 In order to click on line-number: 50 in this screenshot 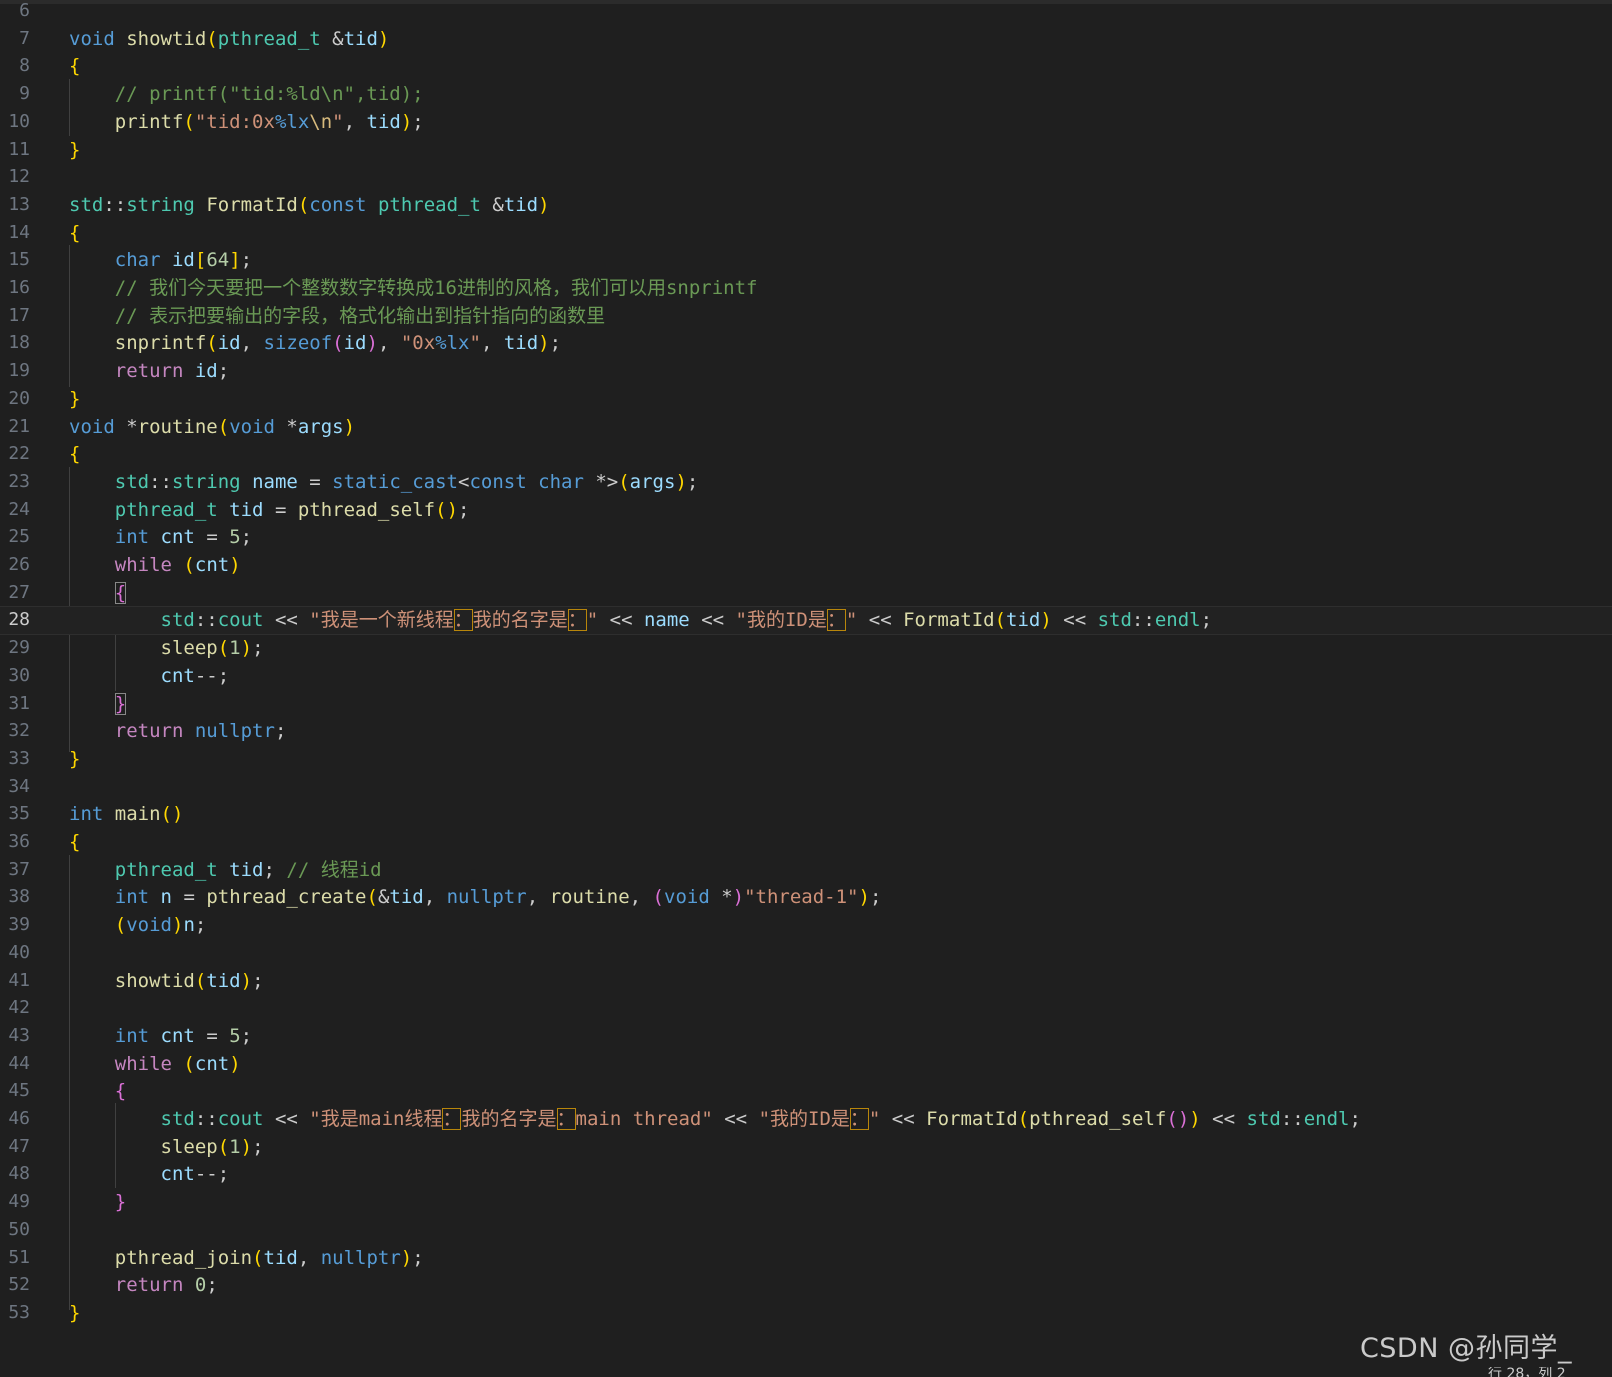, I will do `click(19, 1229)`.